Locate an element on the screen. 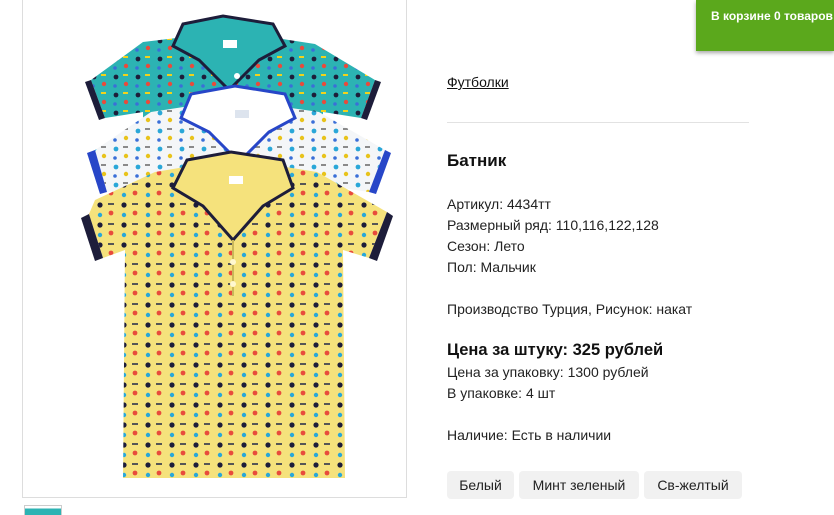 The height and width of the screenshot is (515, 834). color-option-light-yellow: Св-желтый is located at coordinates (693, 485).